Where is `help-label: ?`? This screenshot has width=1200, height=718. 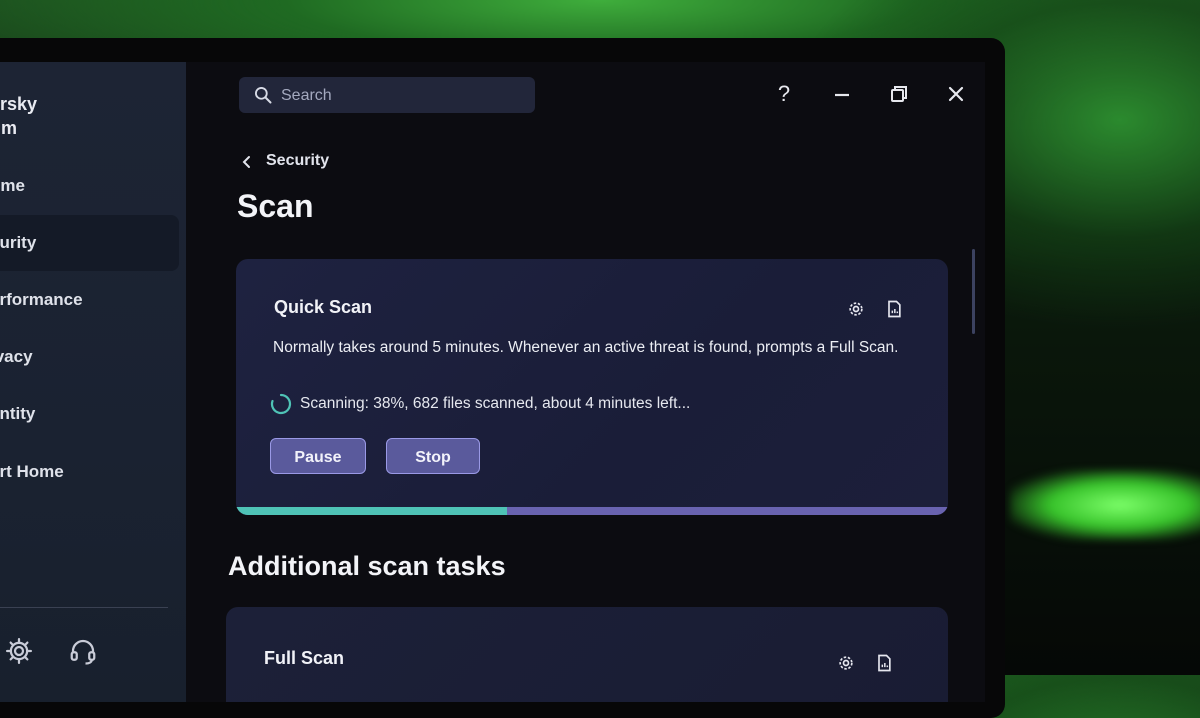
help-label: ? is located at coordinates (784, 93).